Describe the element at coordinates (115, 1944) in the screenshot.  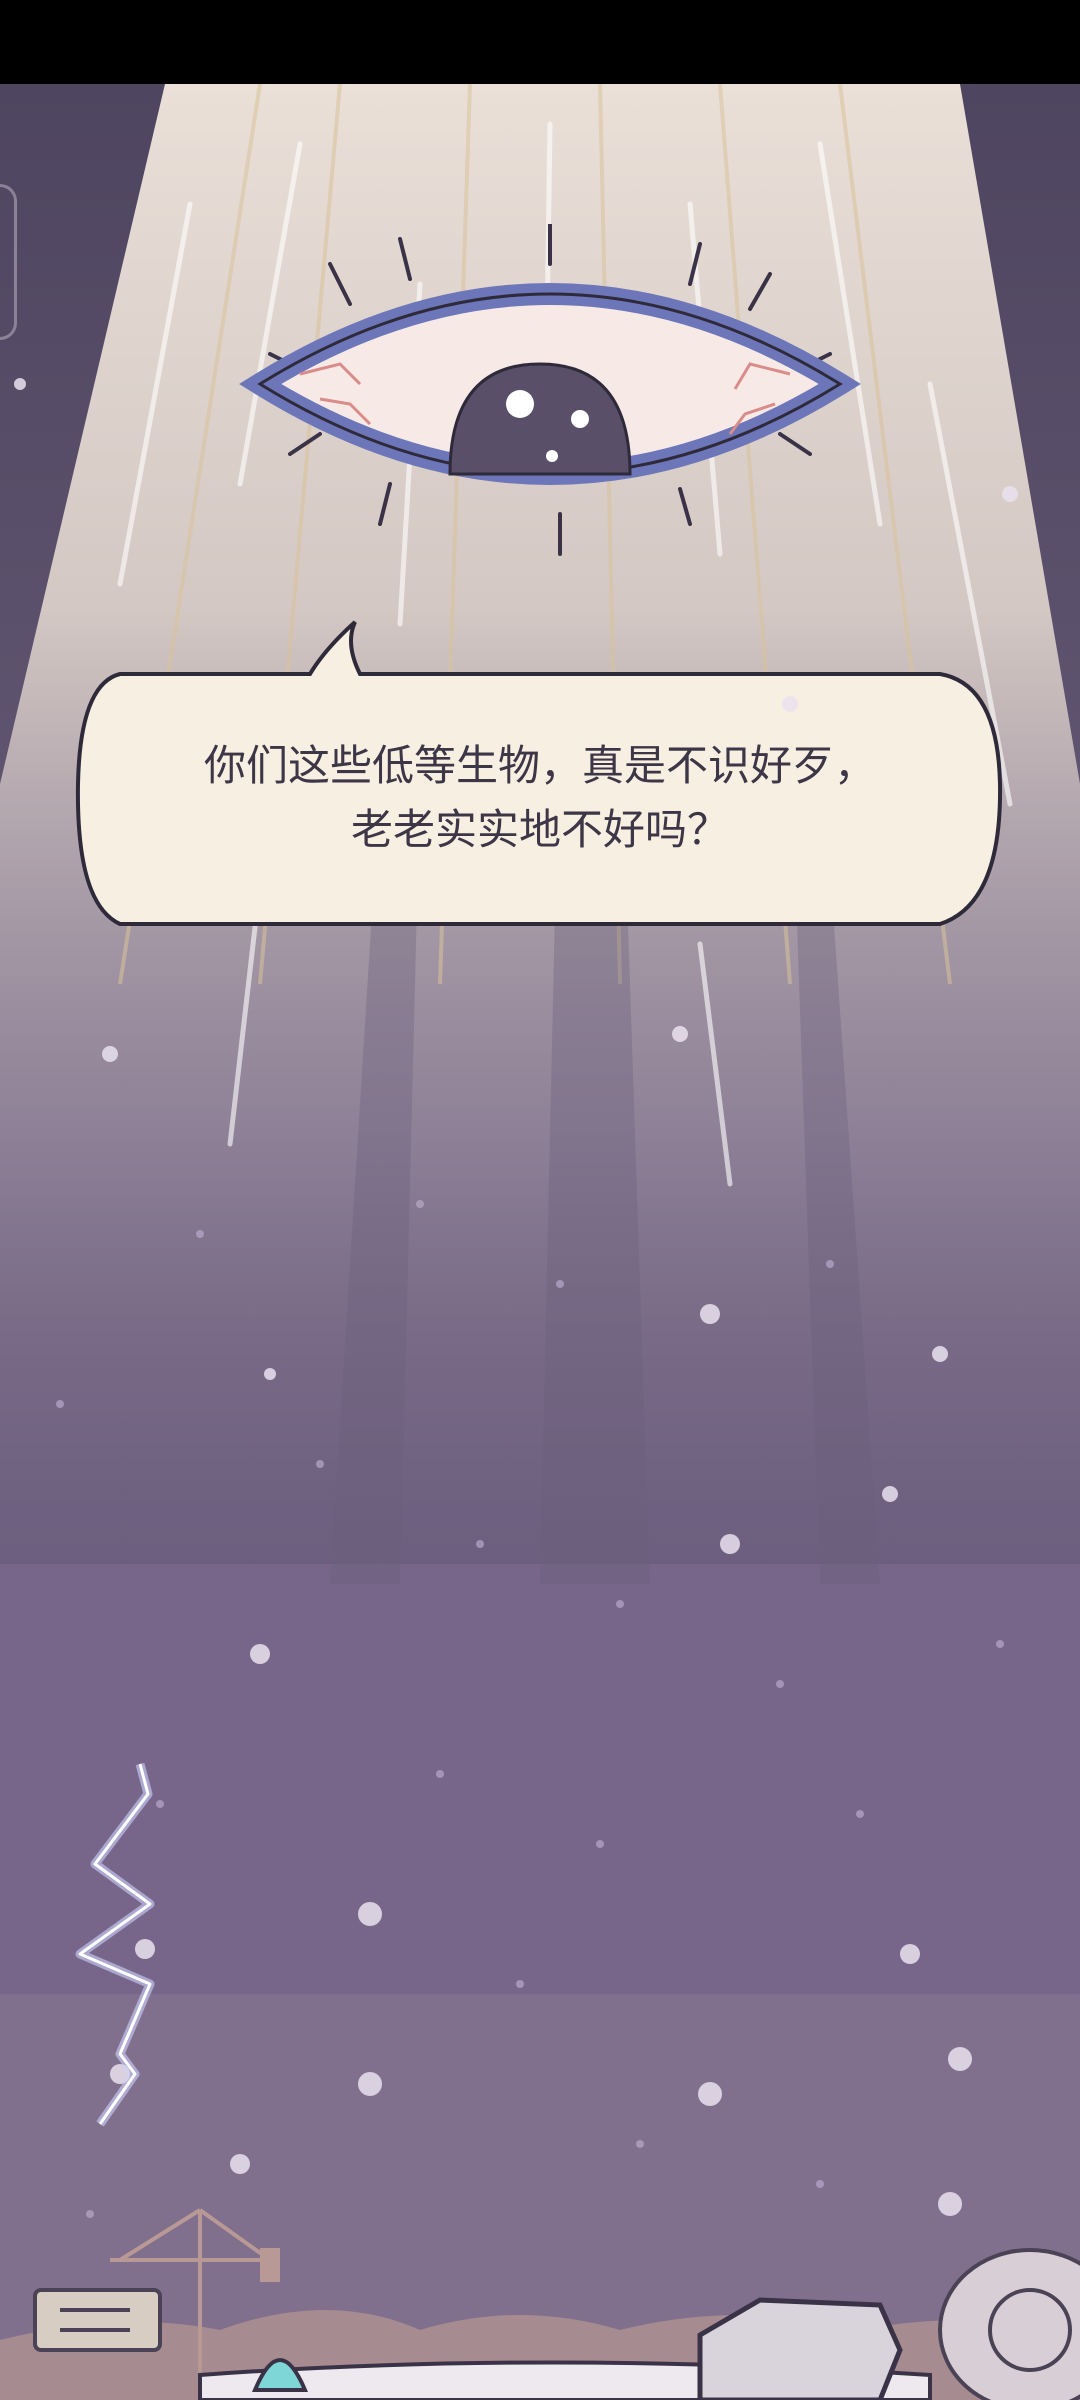
I see `lightning-bolt-icon` at that location.